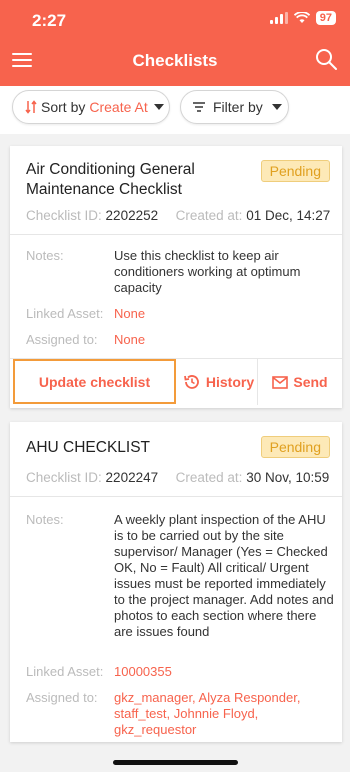 Image resolution: width=350 pixels, height=772 pixels. I want to click on home-indicator, so click(175, 762).